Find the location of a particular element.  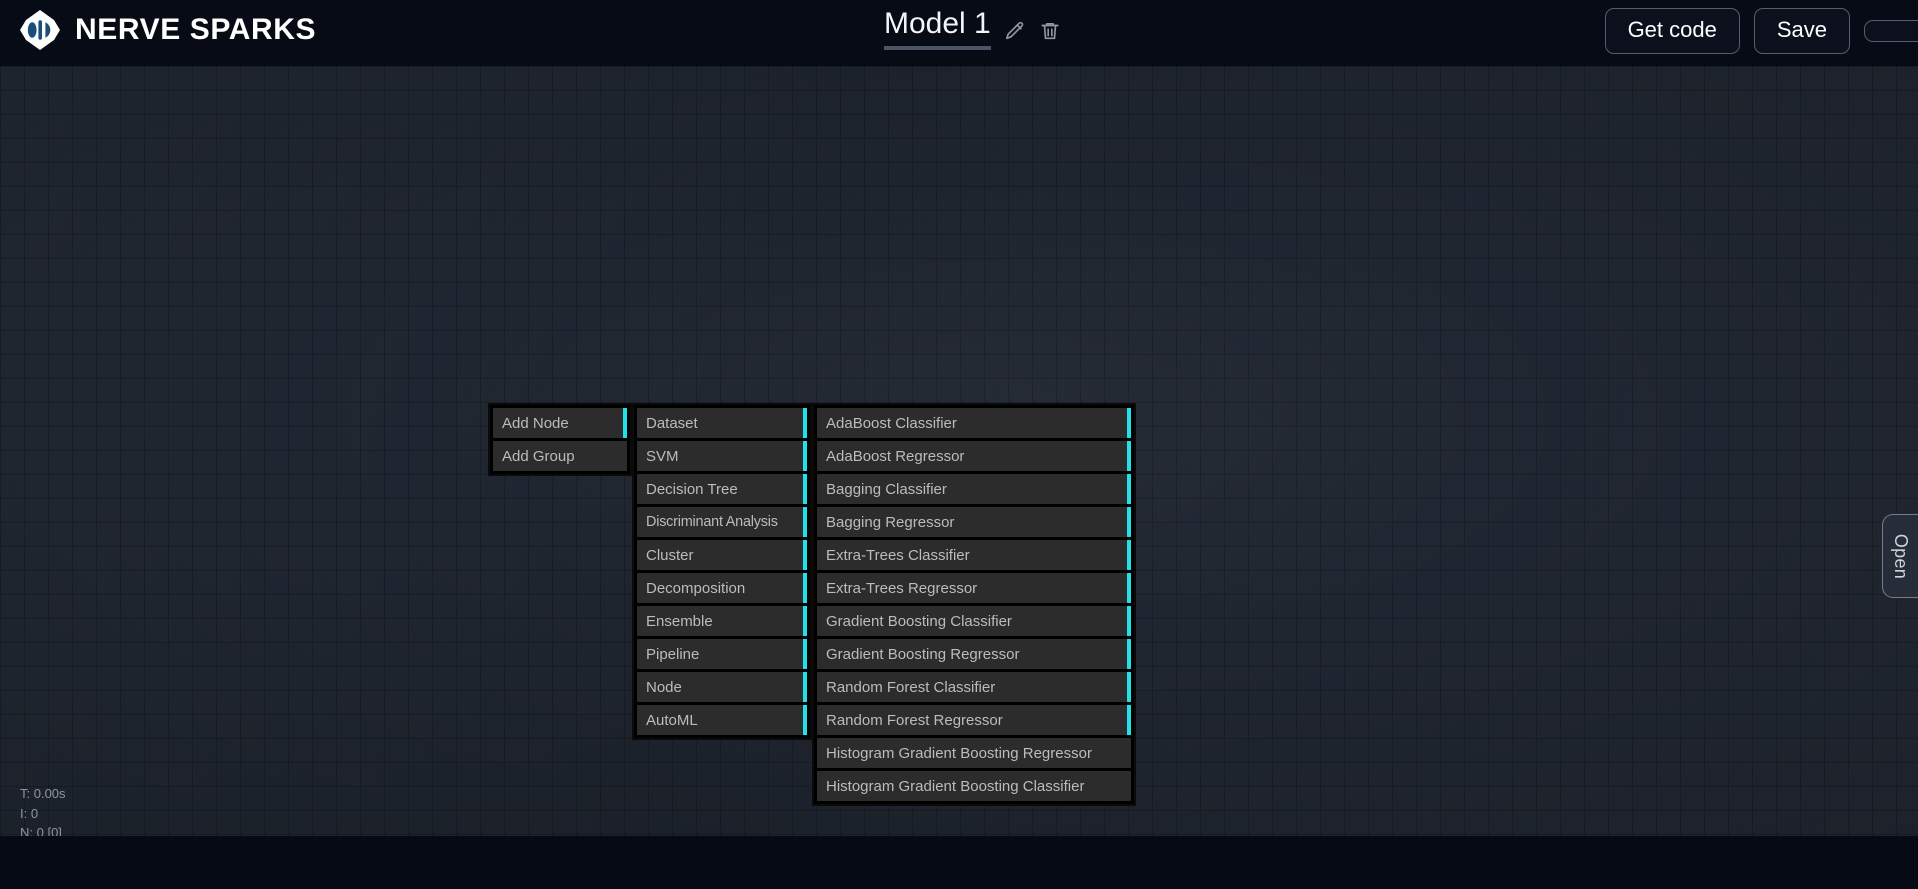

menu-item-adaboost-classifier: AdaBoost Classifier is located at coordinates (974, 423).